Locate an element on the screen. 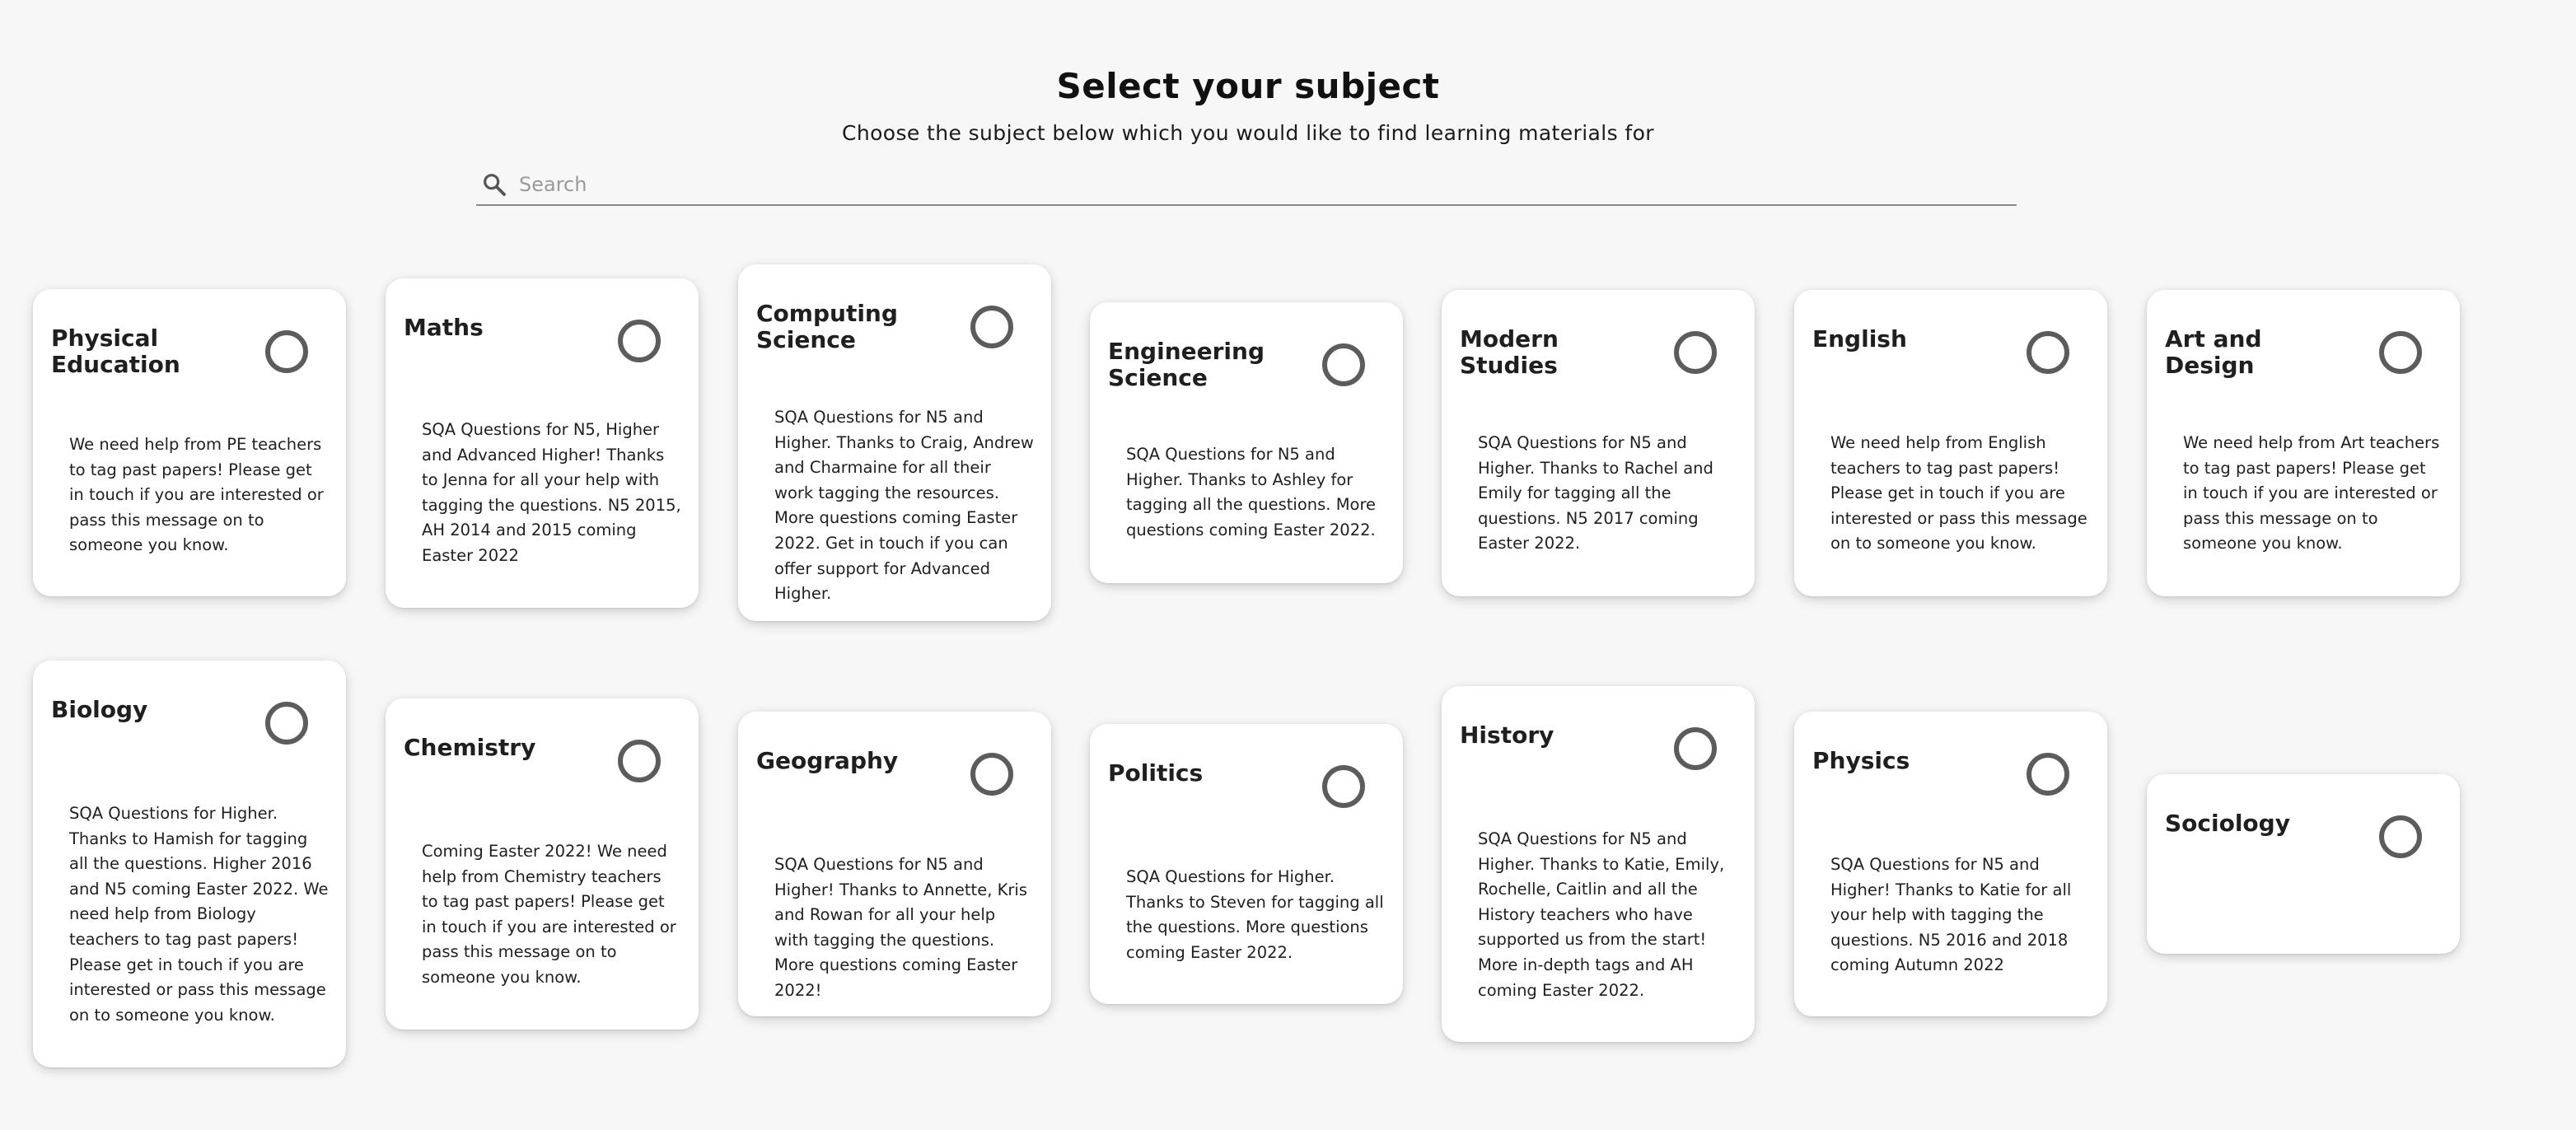 The width and height of the screenshot is (2576, 1130). search-bar is located at coordinates (1246, 186).